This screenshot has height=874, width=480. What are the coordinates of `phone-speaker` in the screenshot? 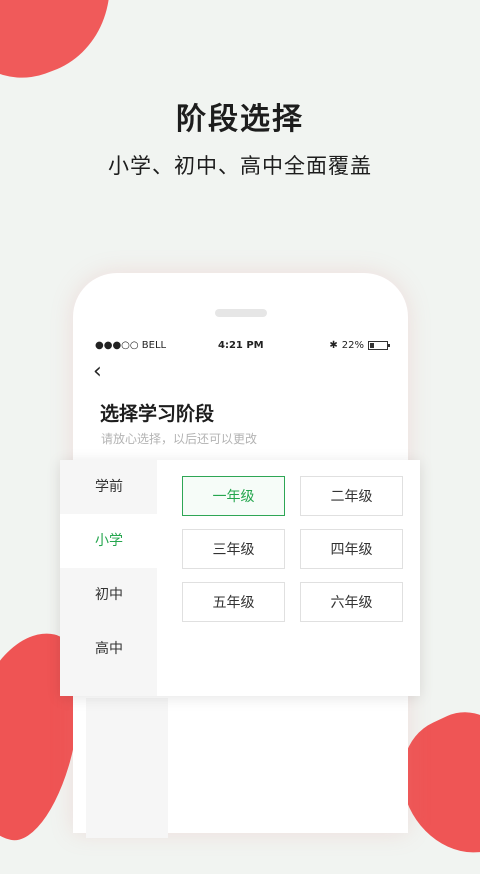 It's located at (241, 313).